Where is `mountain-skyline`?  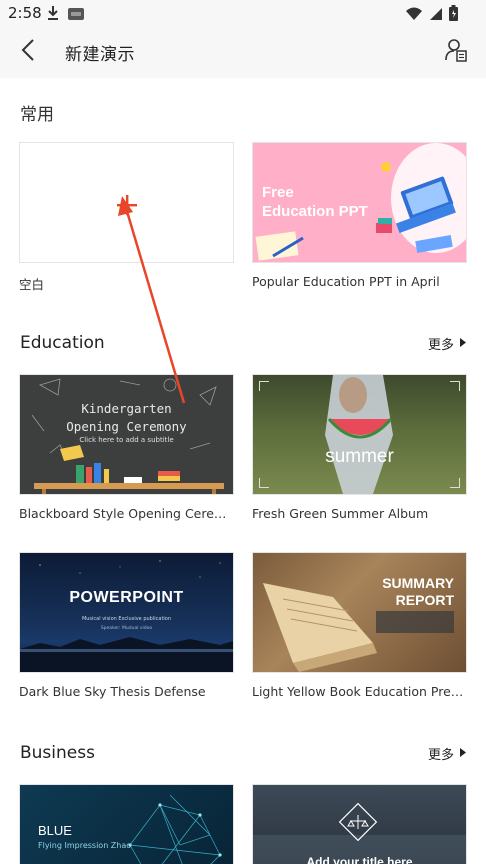
mountain-skyline is located at coordinates (126, 616).